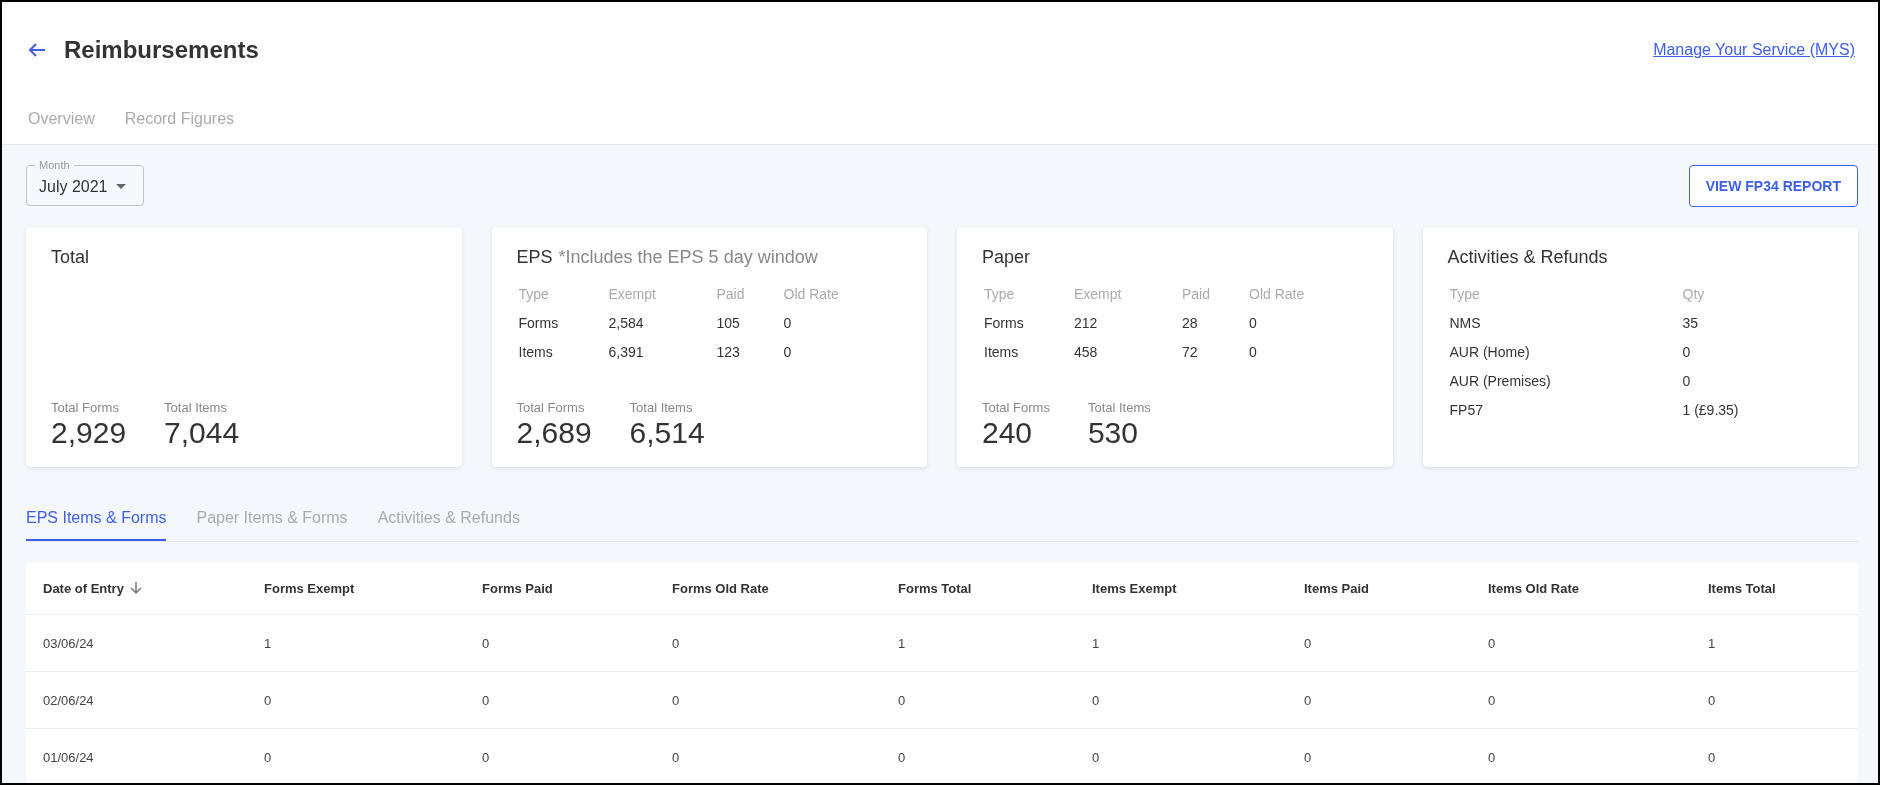 This screenshot has width=1880, height=785. I want to click on card-title: Paper, so click(1006, 257).